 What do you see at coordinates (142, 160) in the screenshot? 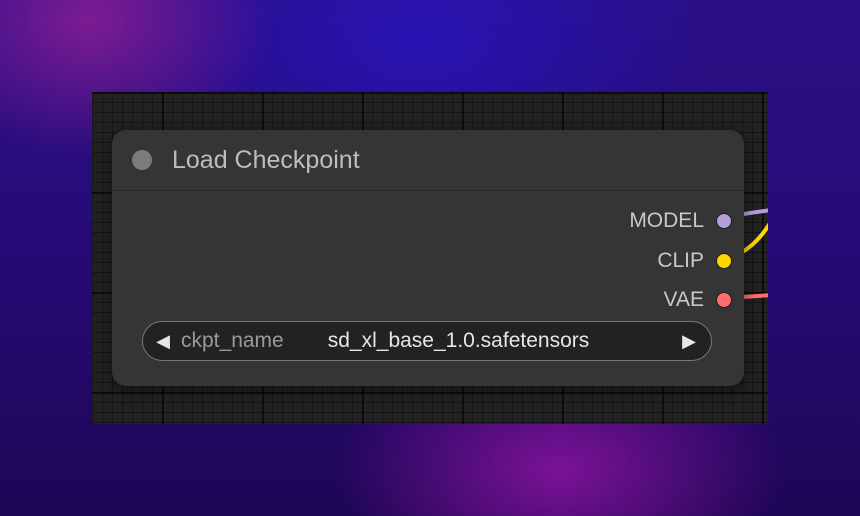
I see `collapse-toggle-icon` at bounding box center [142, 160].